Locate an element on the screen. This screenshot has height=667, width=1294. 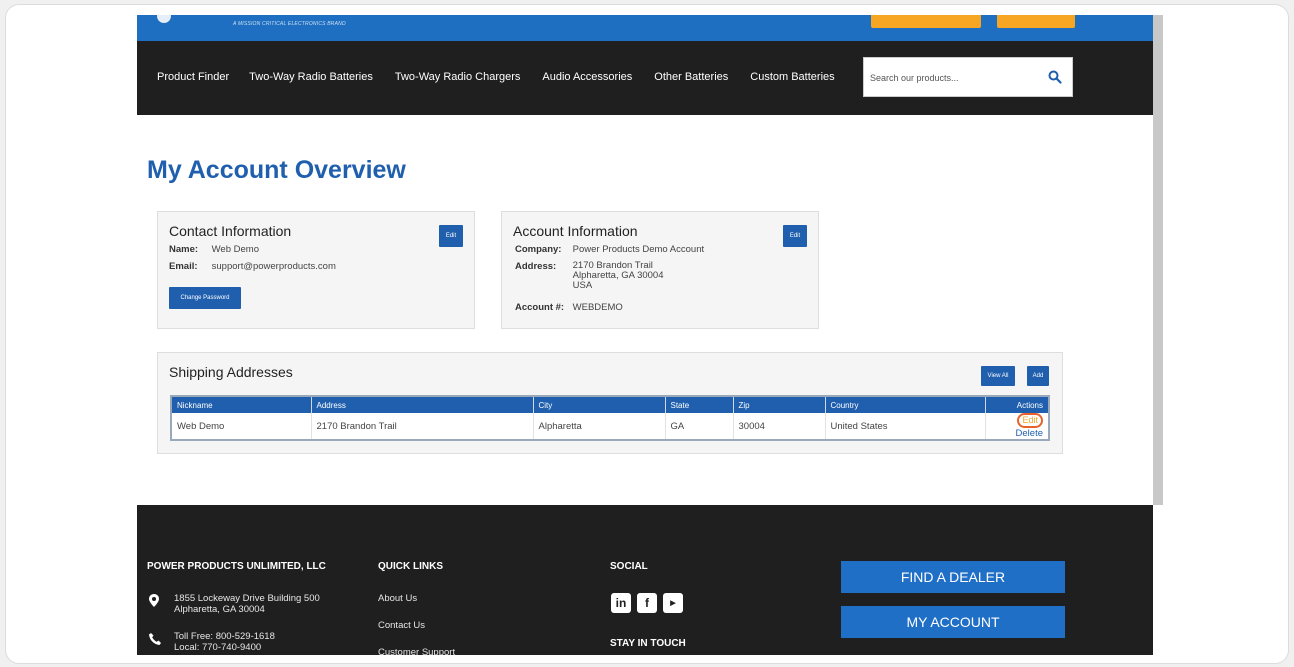
brand-tagline: A MISSION CRITICAL ELECTRONICS BRAND is located at coordinates (289, 24).